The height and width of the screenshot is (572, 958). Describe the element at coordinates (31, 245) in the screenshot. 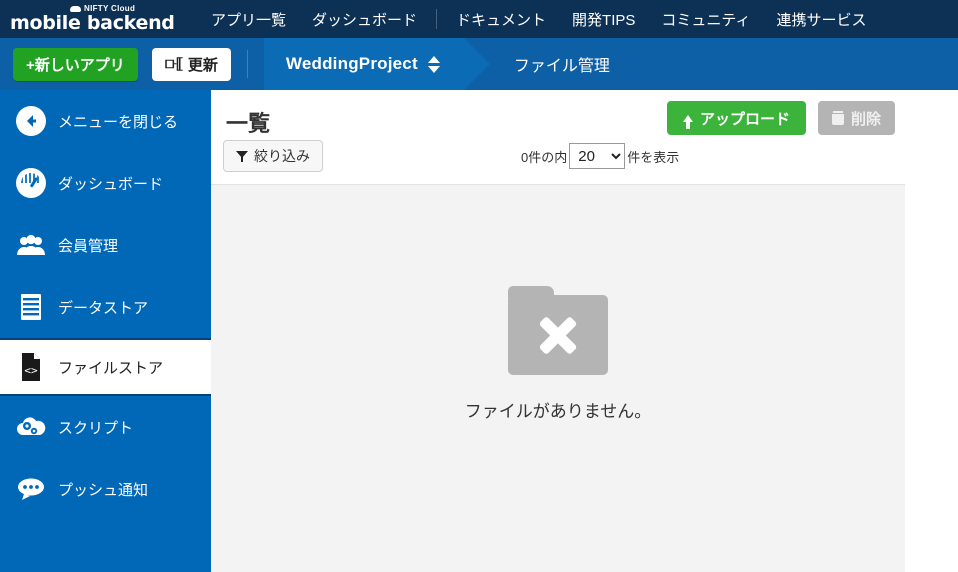

I see `people-icon` at that location.